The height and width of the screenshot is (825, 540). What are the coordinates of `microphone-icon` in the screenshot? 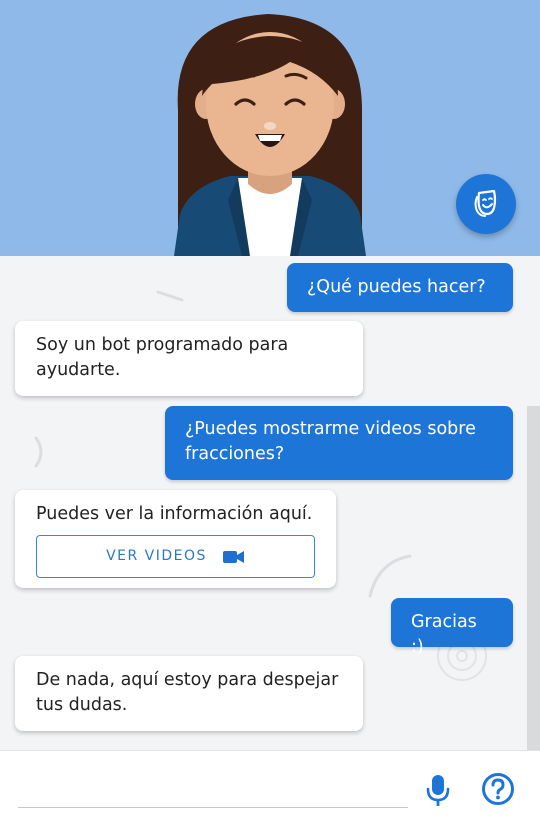 It's located at (438, 790).